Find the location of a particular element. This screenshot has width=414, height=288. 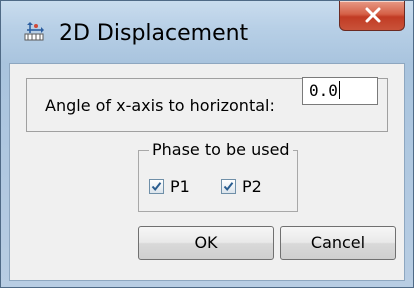

phase-p2-checkbox is located at coordinates (228, 186).